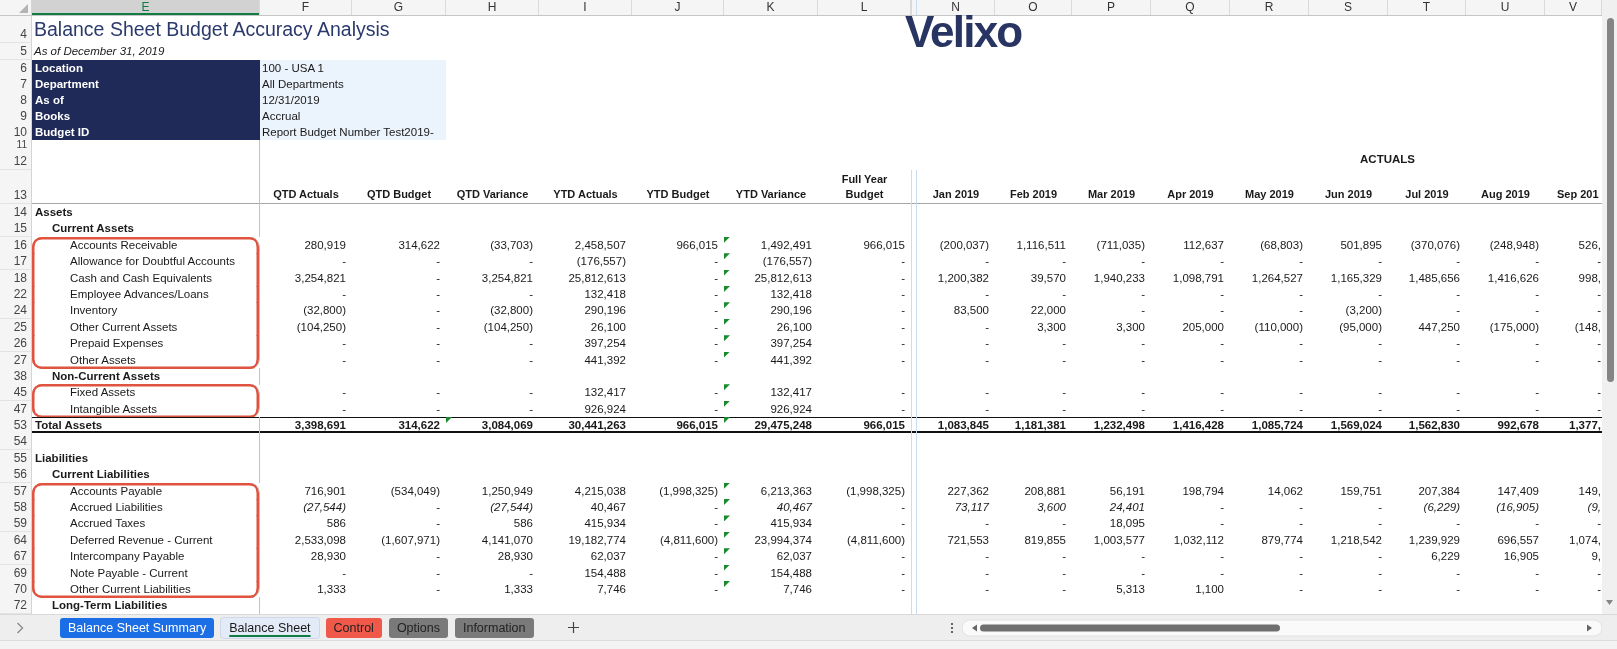 The width and height of the screenshot is (1617, 649). Describe the element at coordinates (605, 393) in the screenshot. I see `table-cell-text: 132,417` at that location.